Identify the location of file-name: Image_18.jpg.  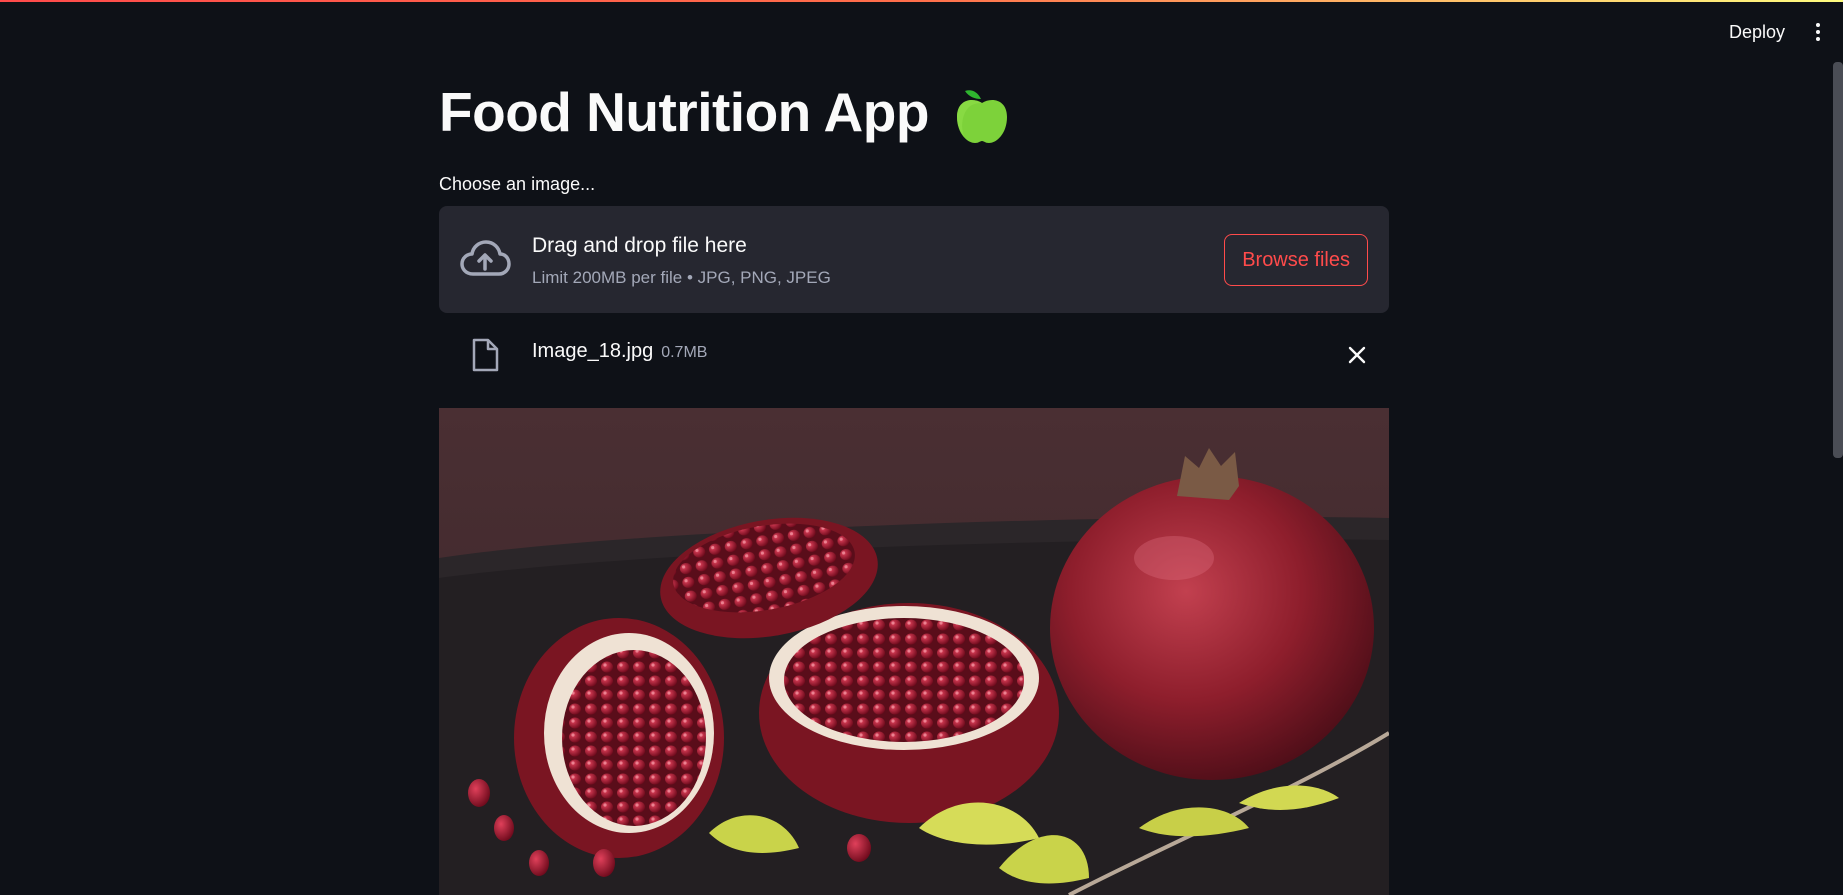
(593, 351).